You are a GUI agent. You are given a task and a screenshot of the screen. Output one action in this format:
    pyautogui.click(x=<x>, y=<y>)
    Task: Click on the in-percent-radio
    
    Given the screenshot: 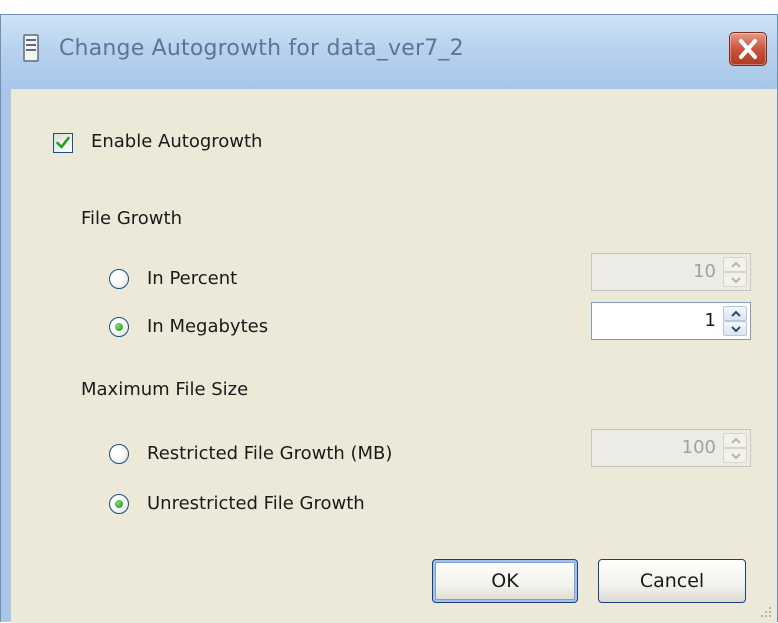 What is the action you would take?
    pyautogui.click(x=119, y=279)
    